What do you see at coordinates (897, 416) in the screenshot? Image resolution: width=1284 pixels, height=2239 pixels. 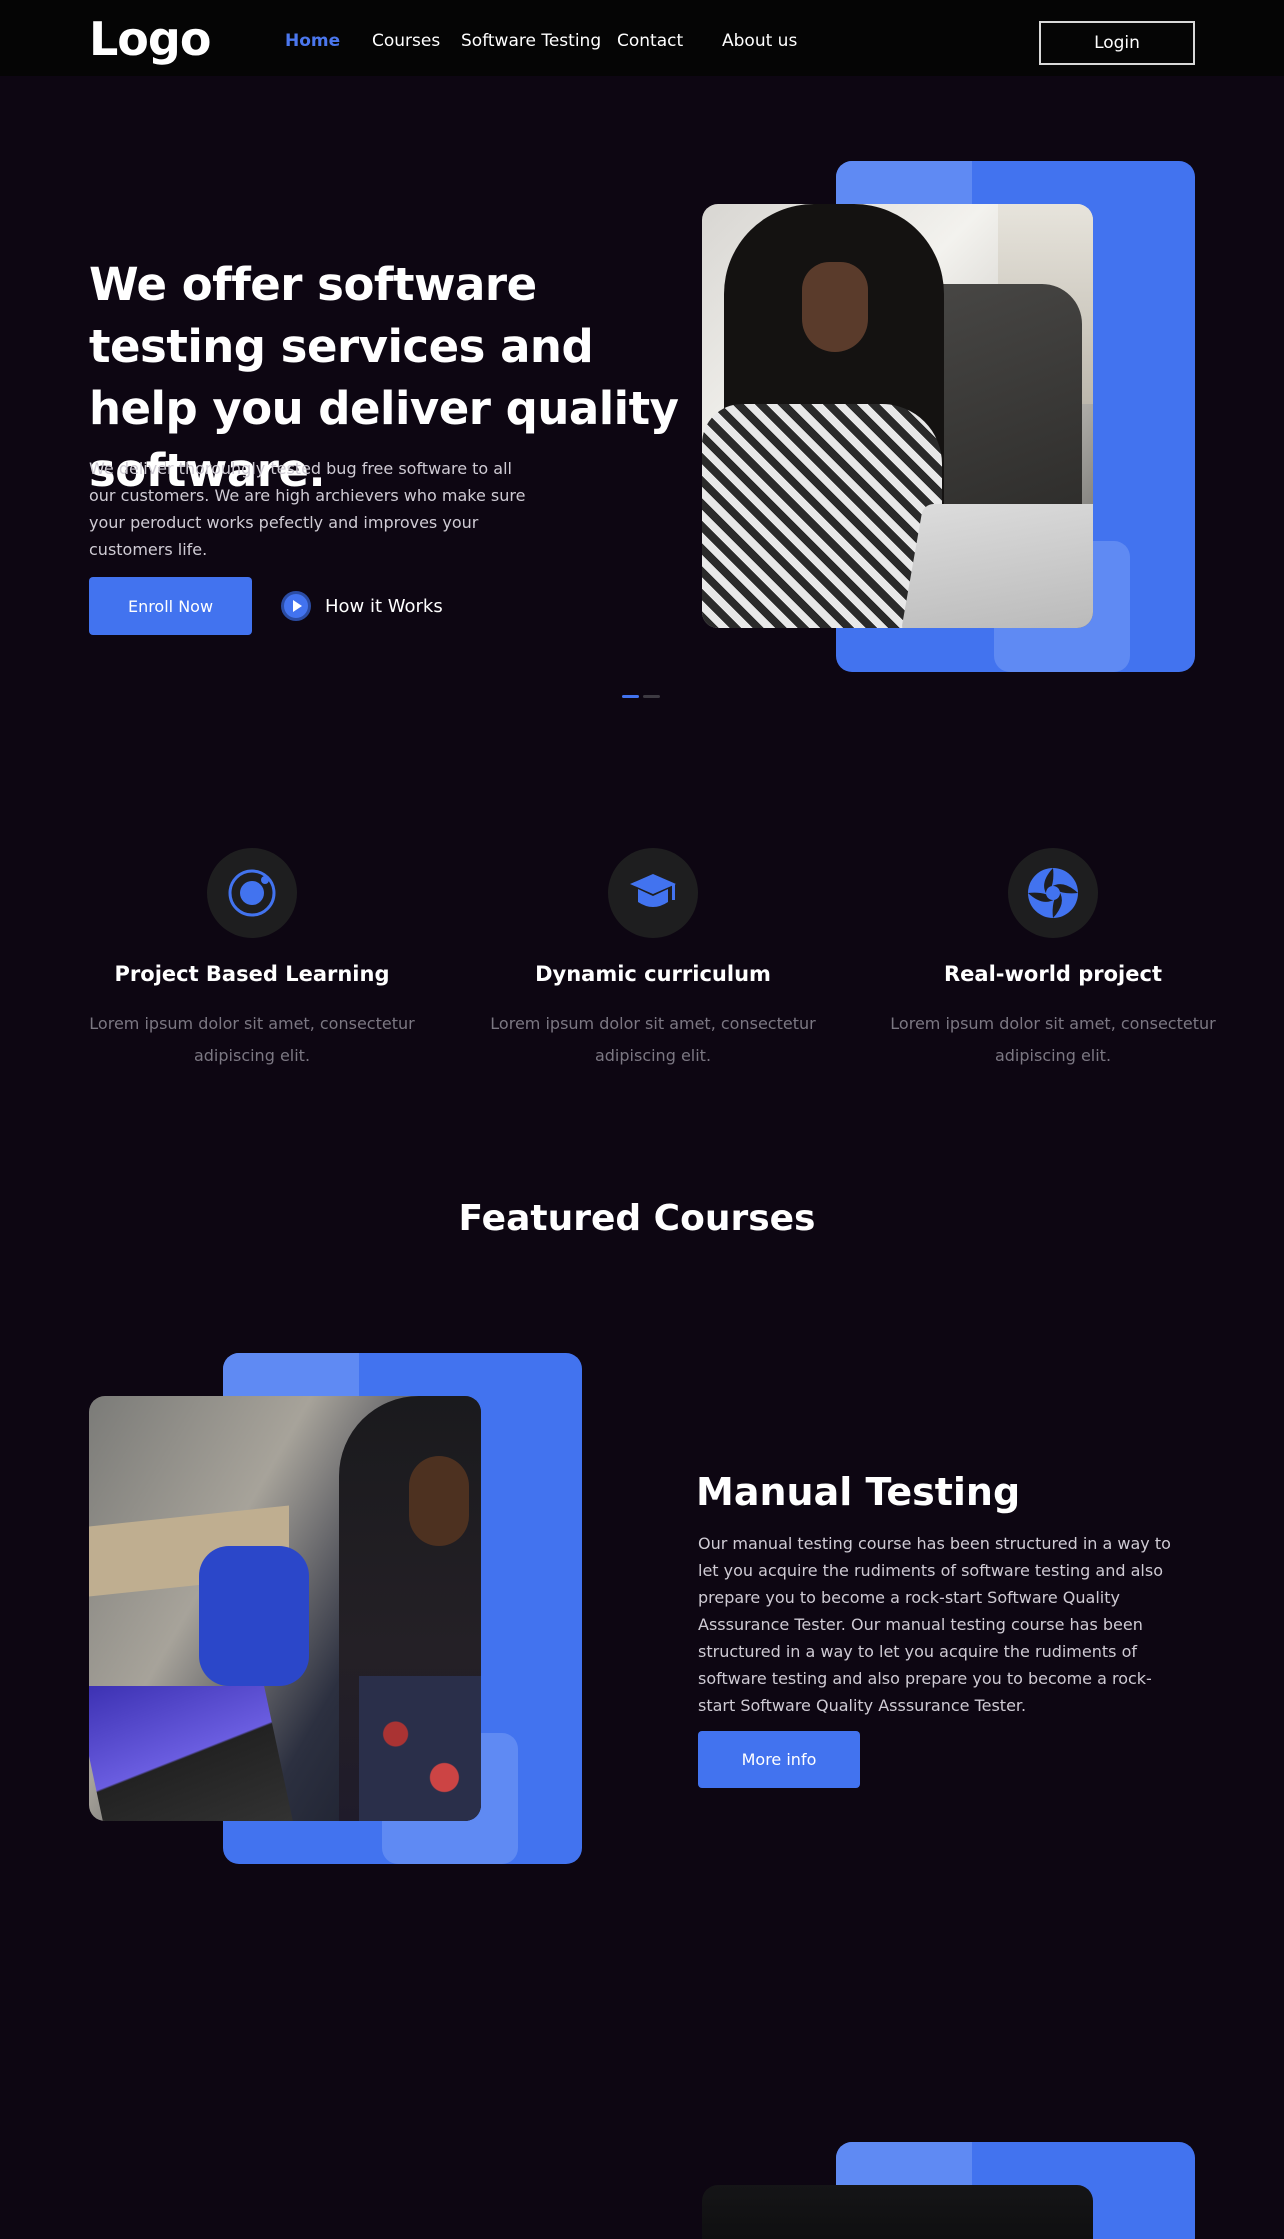 I see `hero-photo` at bounding box center [897, 416].